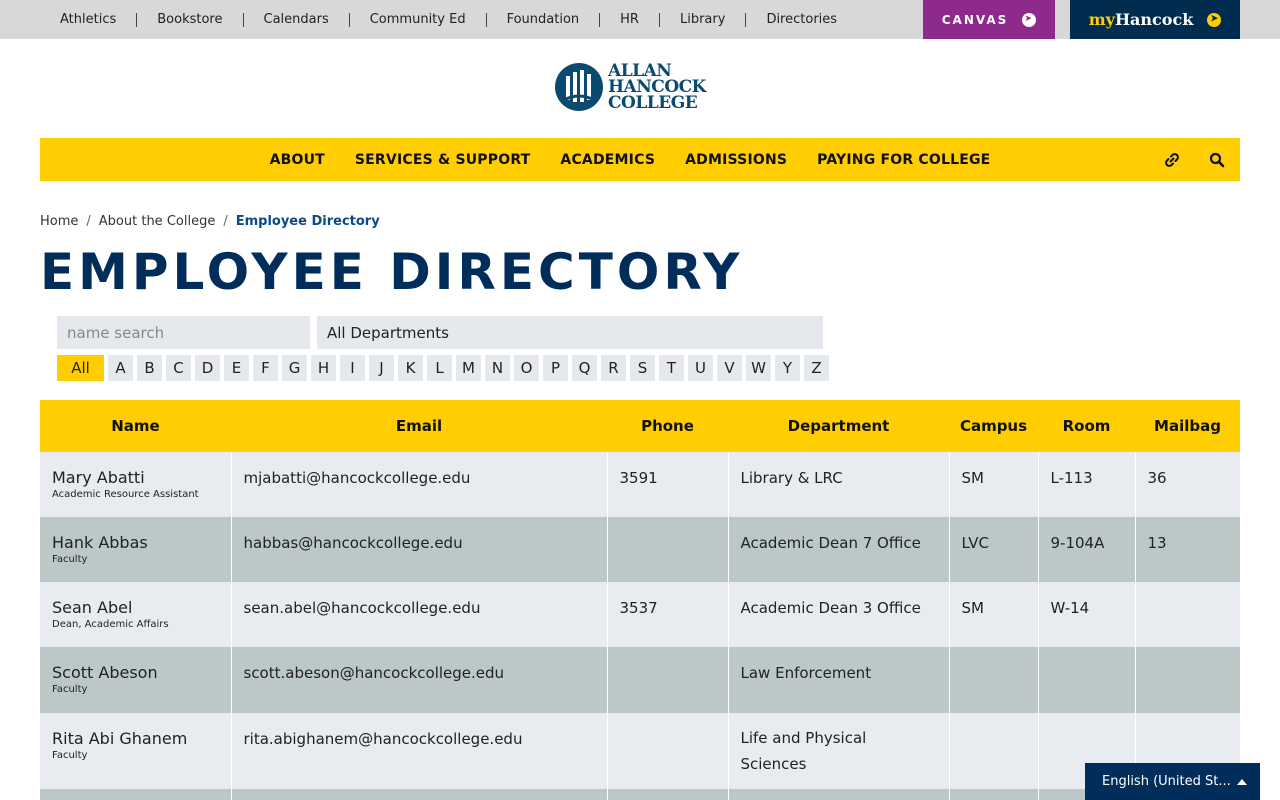  I want to click on letter-filter-k: K, so click(410, 368).